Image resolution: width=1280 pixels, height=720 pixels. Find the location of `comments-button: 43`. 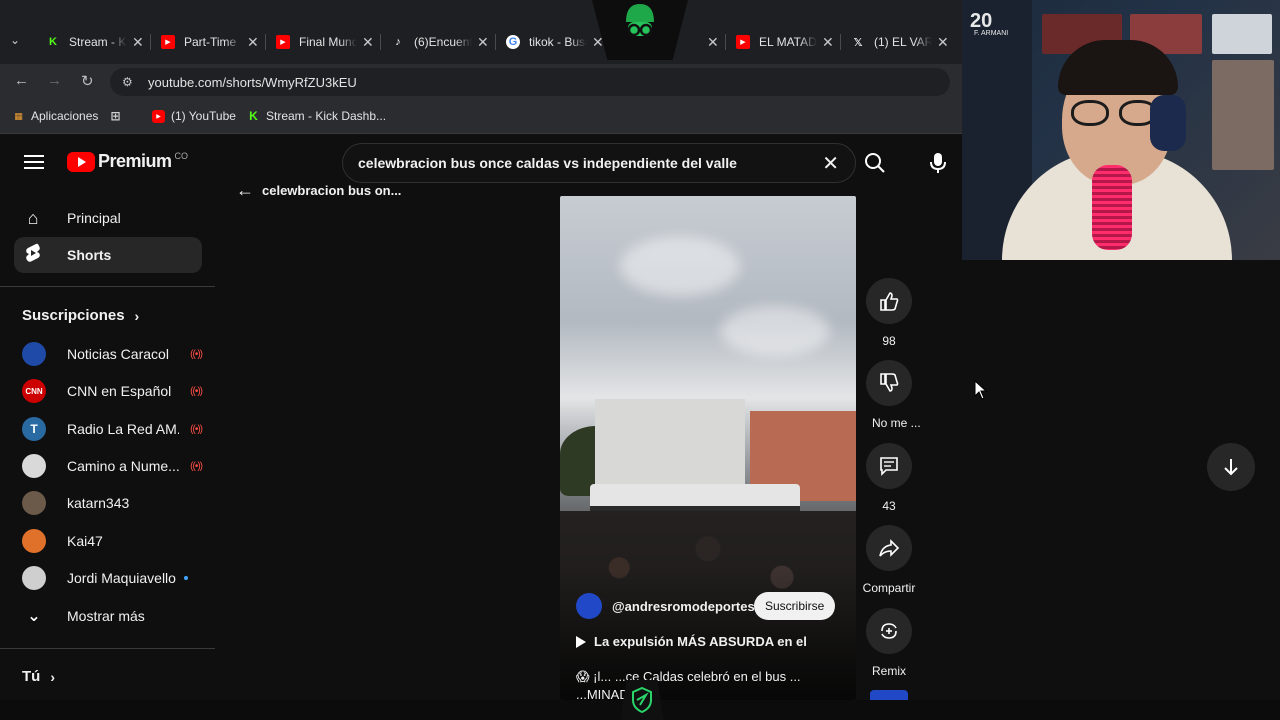

comments-button: 43 is located at coordinates (889, 478).